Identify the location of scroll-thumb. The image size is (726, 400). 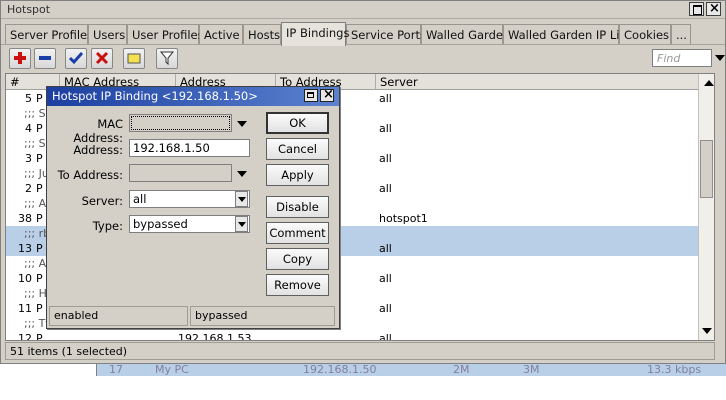
(706, 169).